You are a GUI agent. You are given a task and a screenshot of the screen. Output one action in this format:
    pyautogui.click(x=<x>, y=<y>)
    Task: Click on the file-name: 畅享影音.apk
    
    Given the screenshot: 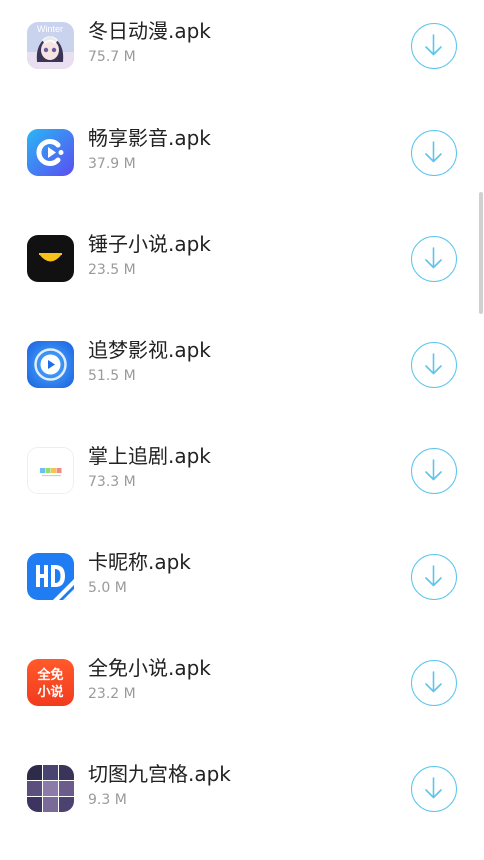 What is the action you would take?
    pyautogui.click(x=149, y=138)
    